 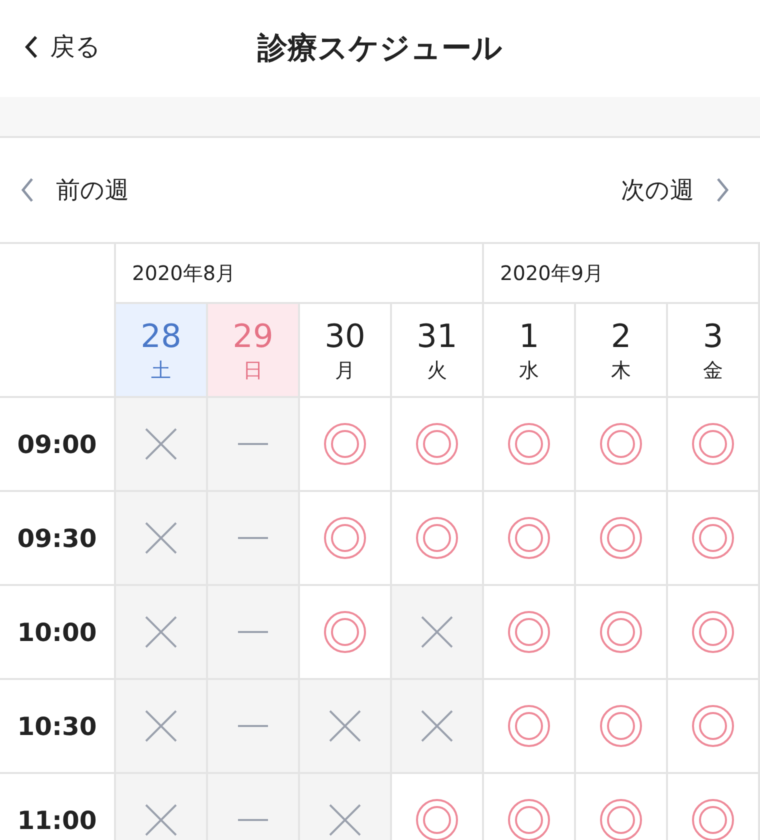 What do you see at coordinates (723, 190) in the screenshot?
I see `chevron-right-icon` at bounding box center [723, 190].